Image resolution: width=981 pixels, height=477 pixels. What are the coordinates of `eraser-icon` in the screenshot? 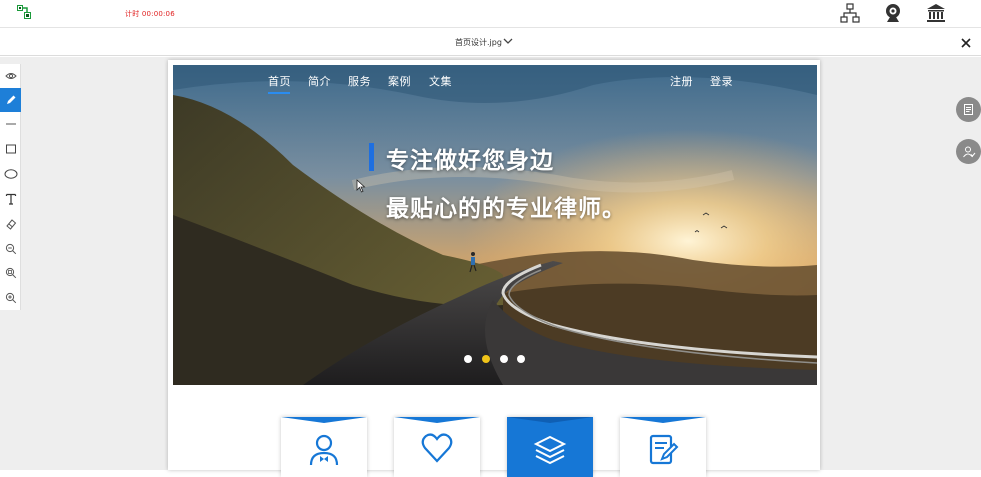 It's located at (10, 224).